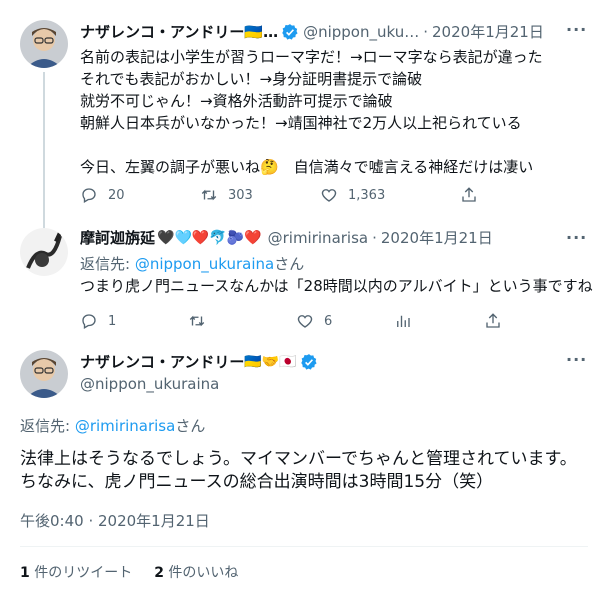 The image size is (608, 592). What do you see at coordinates (304, 546) in the screenshot?
I see `divider` at bounding box center [304, 546].